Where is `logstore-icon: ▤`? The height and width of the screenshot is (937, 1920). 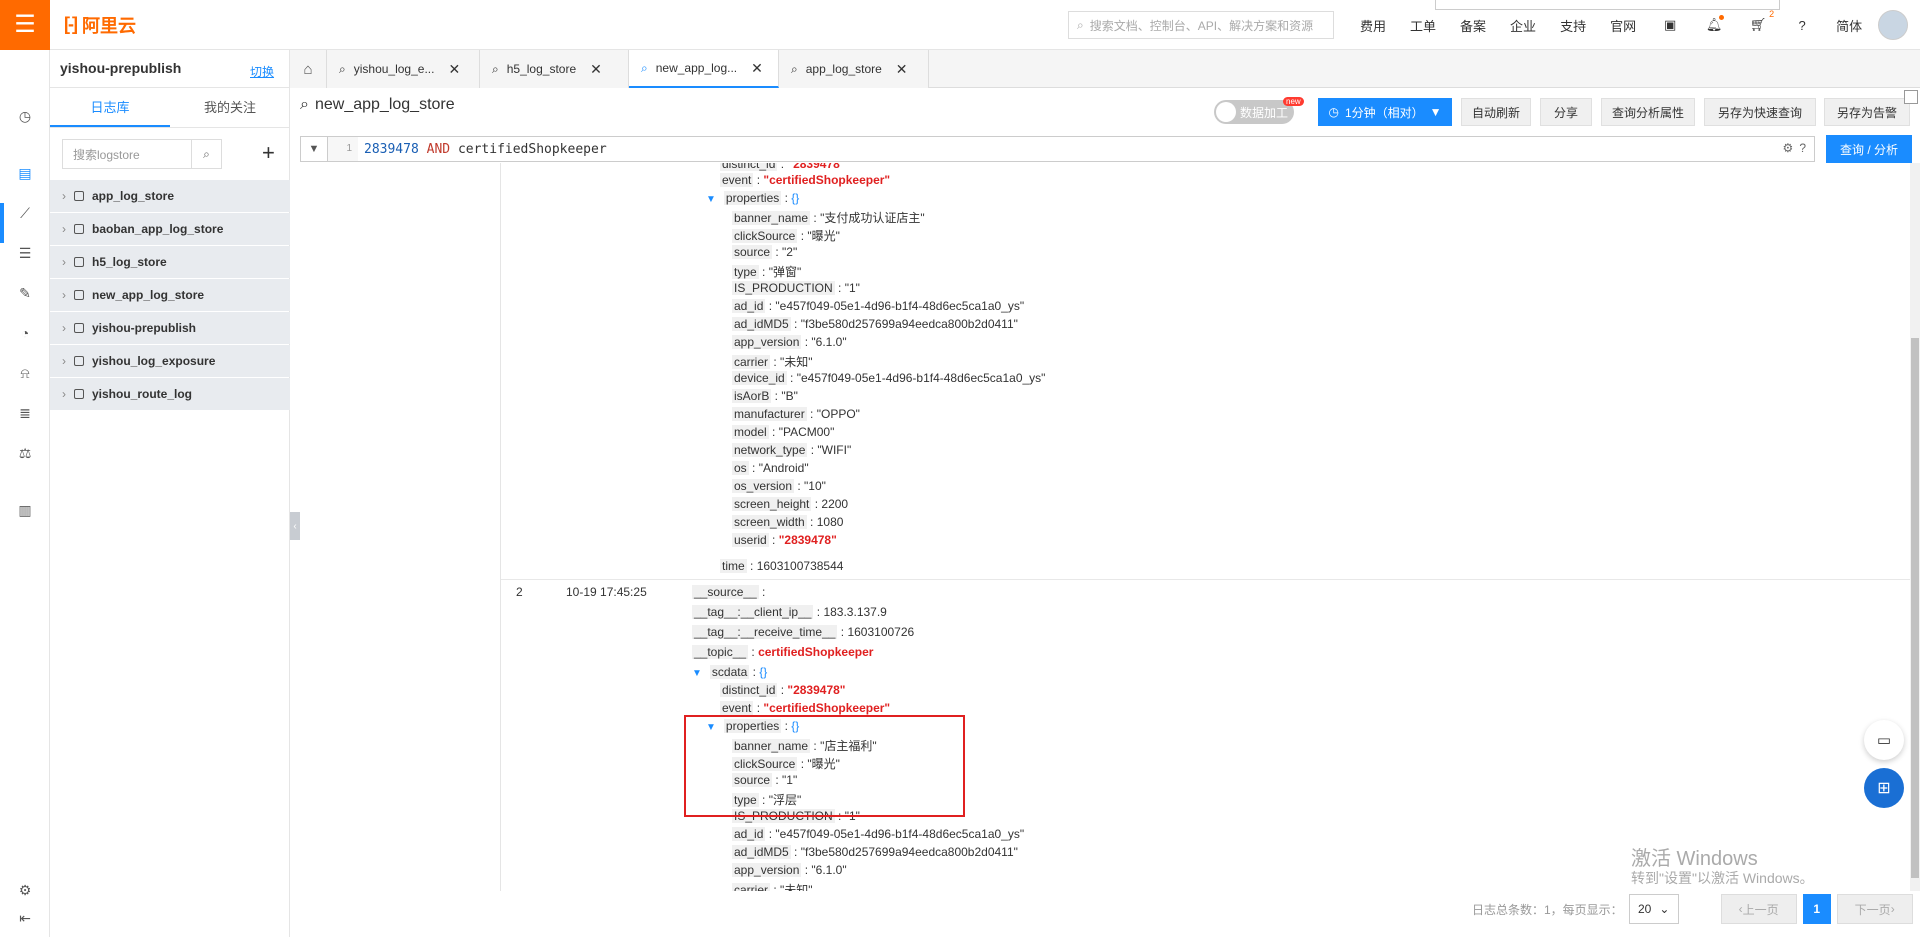 logstore-icon: ▤ is located at coordinates (25, 173).